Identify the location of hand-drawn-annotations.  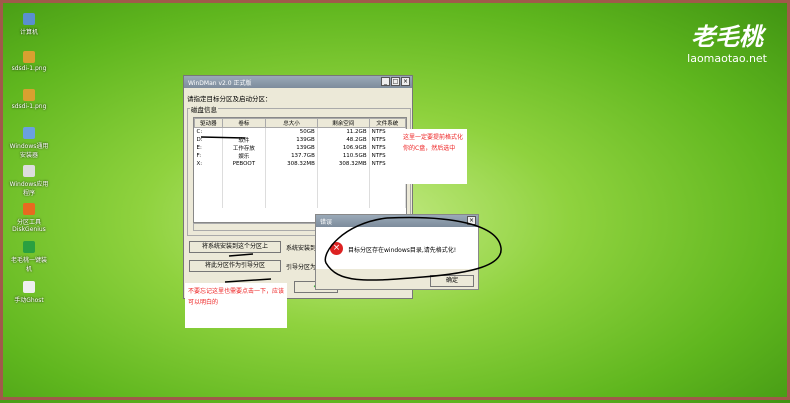
(351, 209).